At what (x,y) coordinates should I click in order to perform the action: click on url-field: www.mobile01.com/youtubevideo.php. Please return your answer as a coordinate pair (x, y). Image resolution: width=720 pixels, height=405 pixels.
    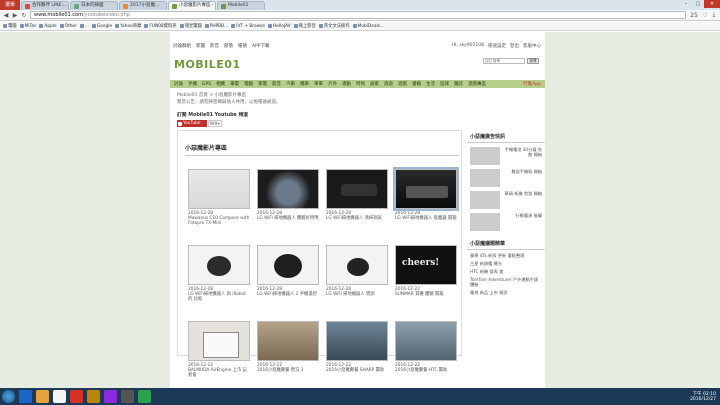
    Looking at the image, I should click on (358, 15).